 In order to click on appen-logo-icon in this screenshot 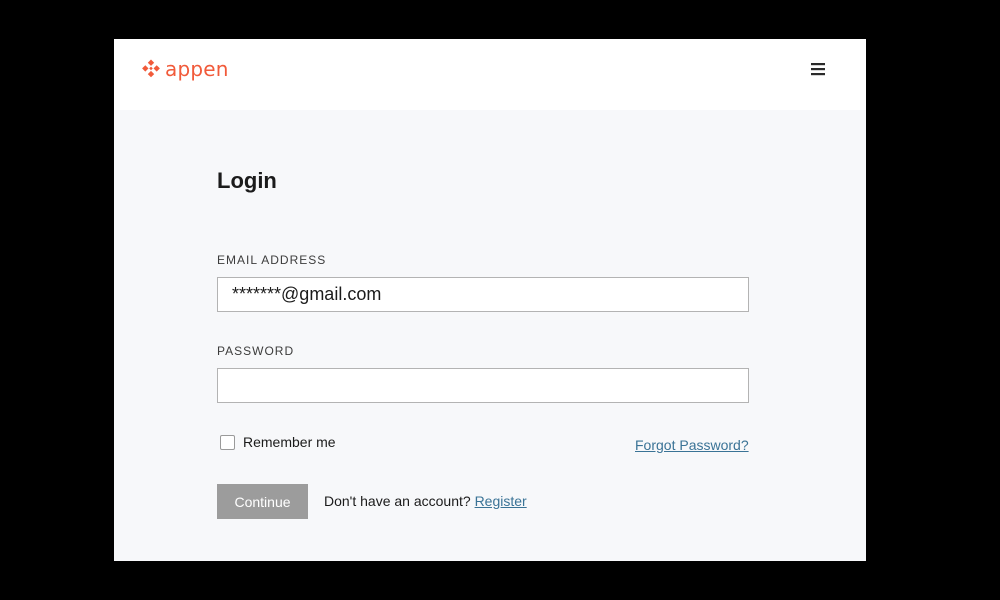, I will do `click(151, 68)`.